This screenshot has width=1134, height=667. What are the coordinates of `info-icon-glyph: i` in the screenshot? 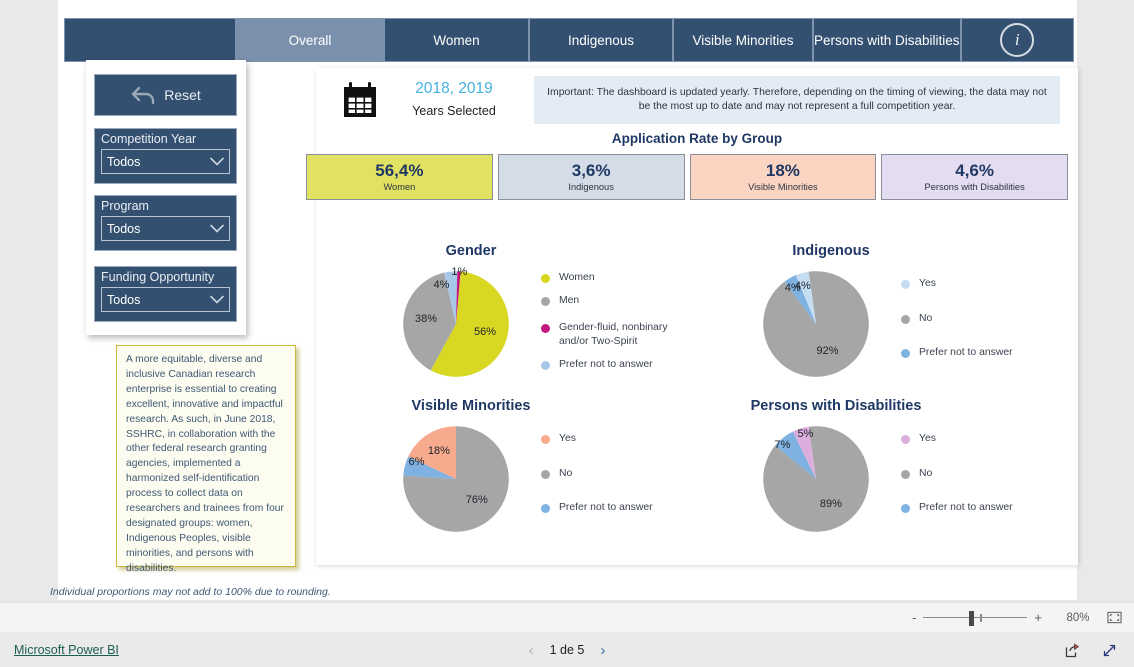 It's located at (1017, 39).